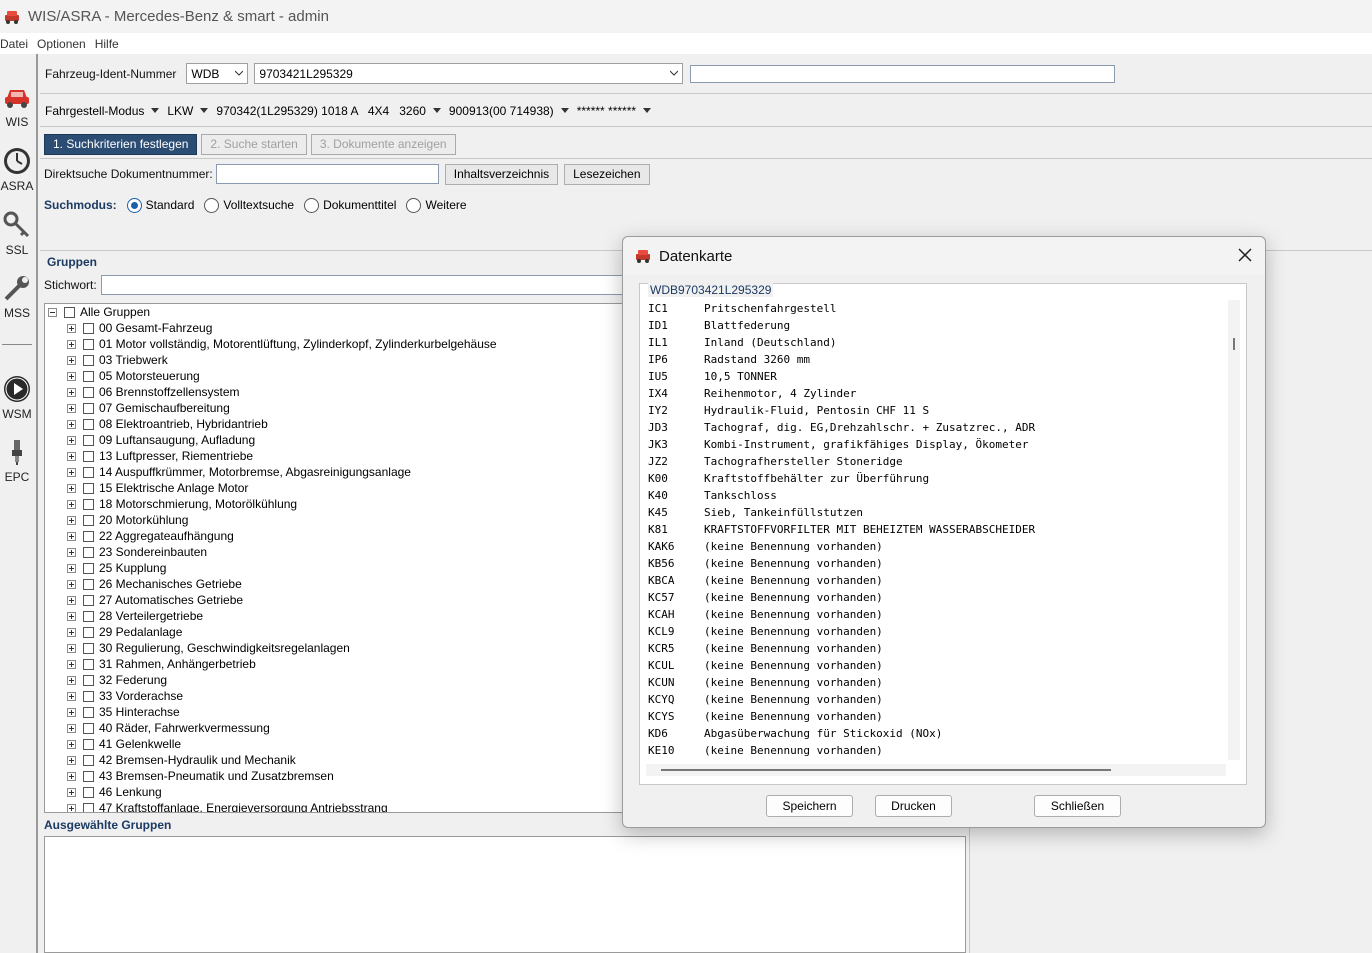 The width and height of the screenshot is (1372, 953). I want to click on tool-wis: WIS, so click(17, 105).